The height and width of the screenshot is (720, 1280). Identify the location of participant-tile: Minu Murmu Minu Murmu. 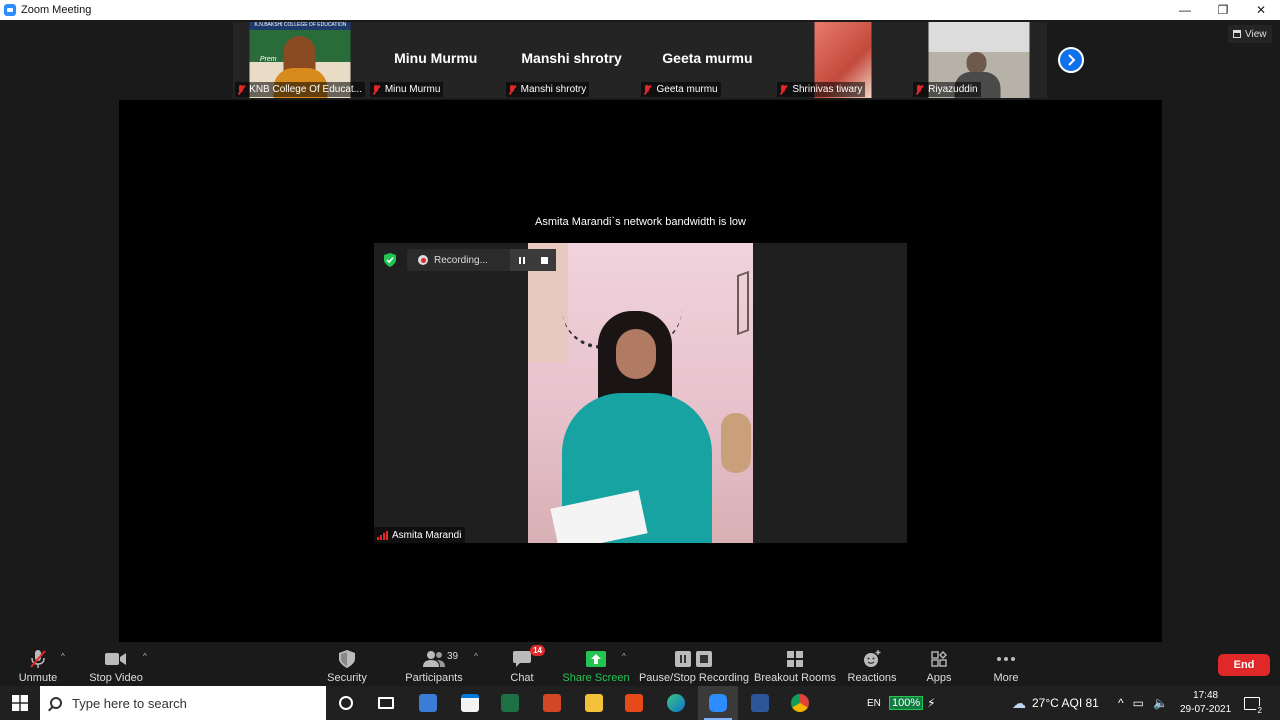
(435, 60).